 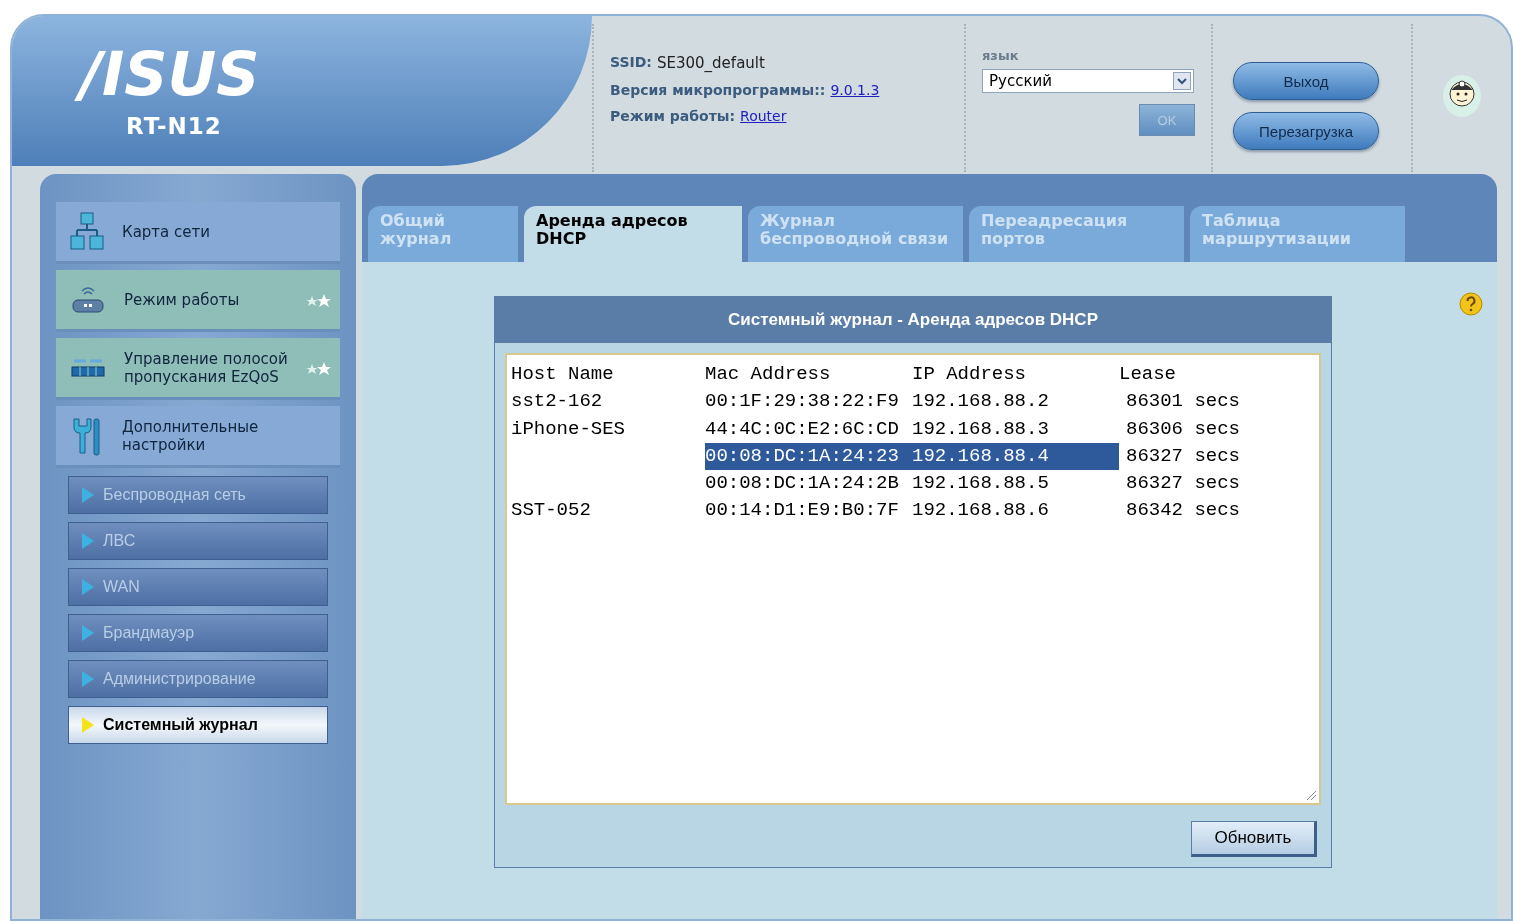 What do you see at coordinates (1311, 795) in the screenshot?
I see `resize-grip-icon` at bounding box center [1311, 795].